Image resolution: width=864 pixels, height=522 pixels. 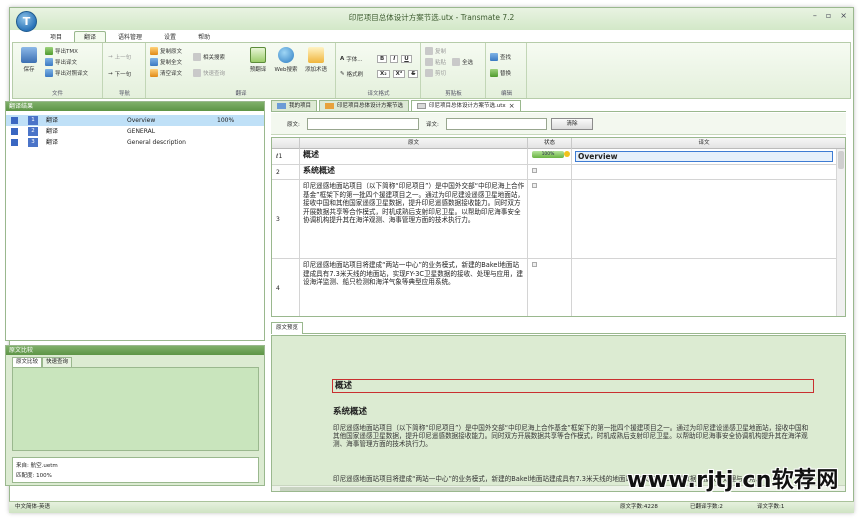 I want to click on menu-tab-corpus: 语料管理, so click(x=130, y=36).